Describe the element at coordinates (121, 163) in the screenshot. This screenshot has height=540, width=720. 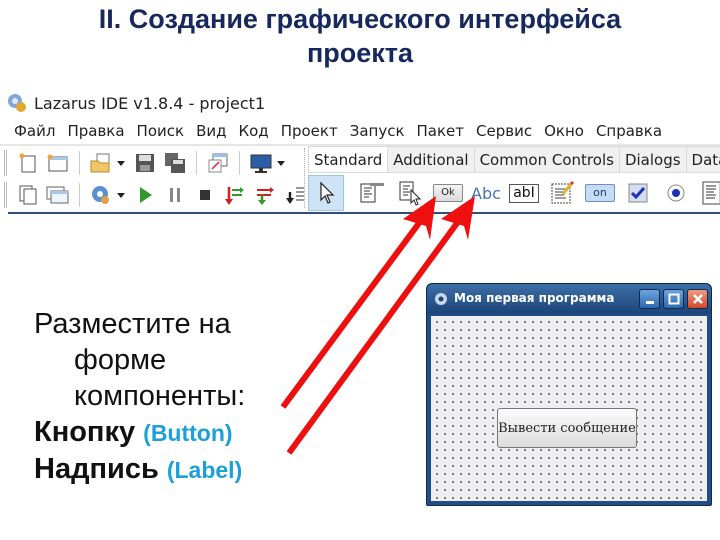
I see `open-dropdown-chevron-down-icon` at that location.